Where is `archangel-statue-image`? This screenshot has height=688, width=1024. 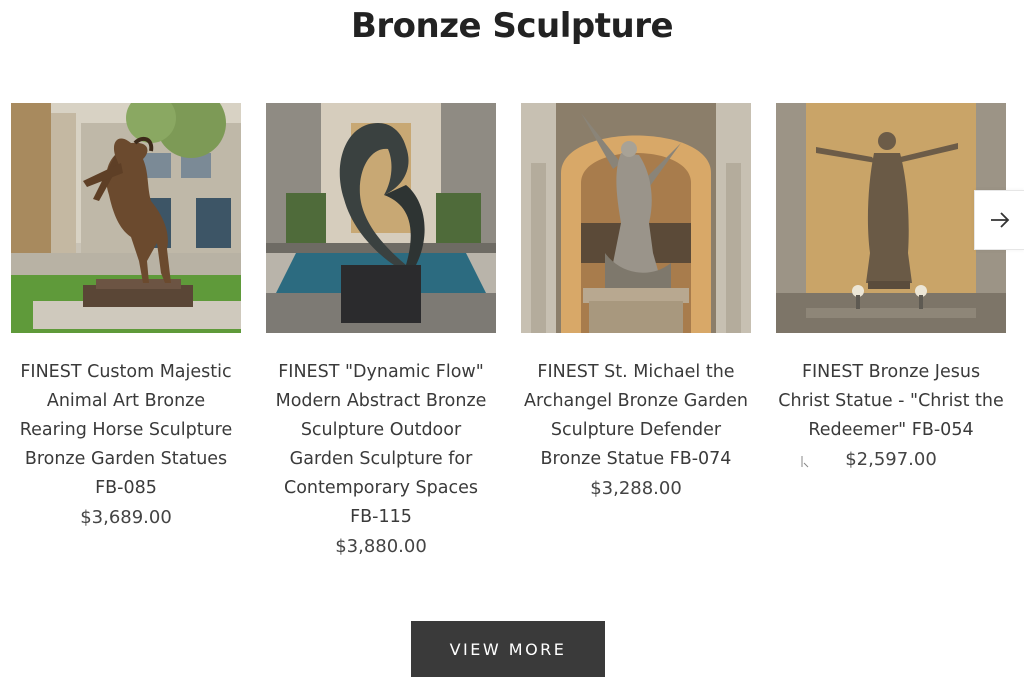 archangel-statue-image is located at coordinates (636, 218).